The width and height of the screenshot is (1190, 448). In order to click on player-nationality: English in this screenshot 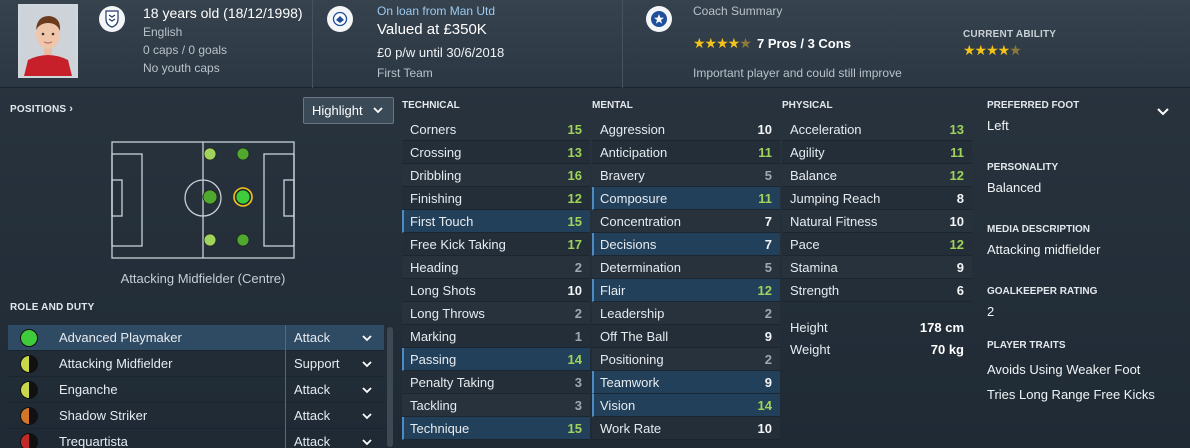, I will do `click(162, 32)`.